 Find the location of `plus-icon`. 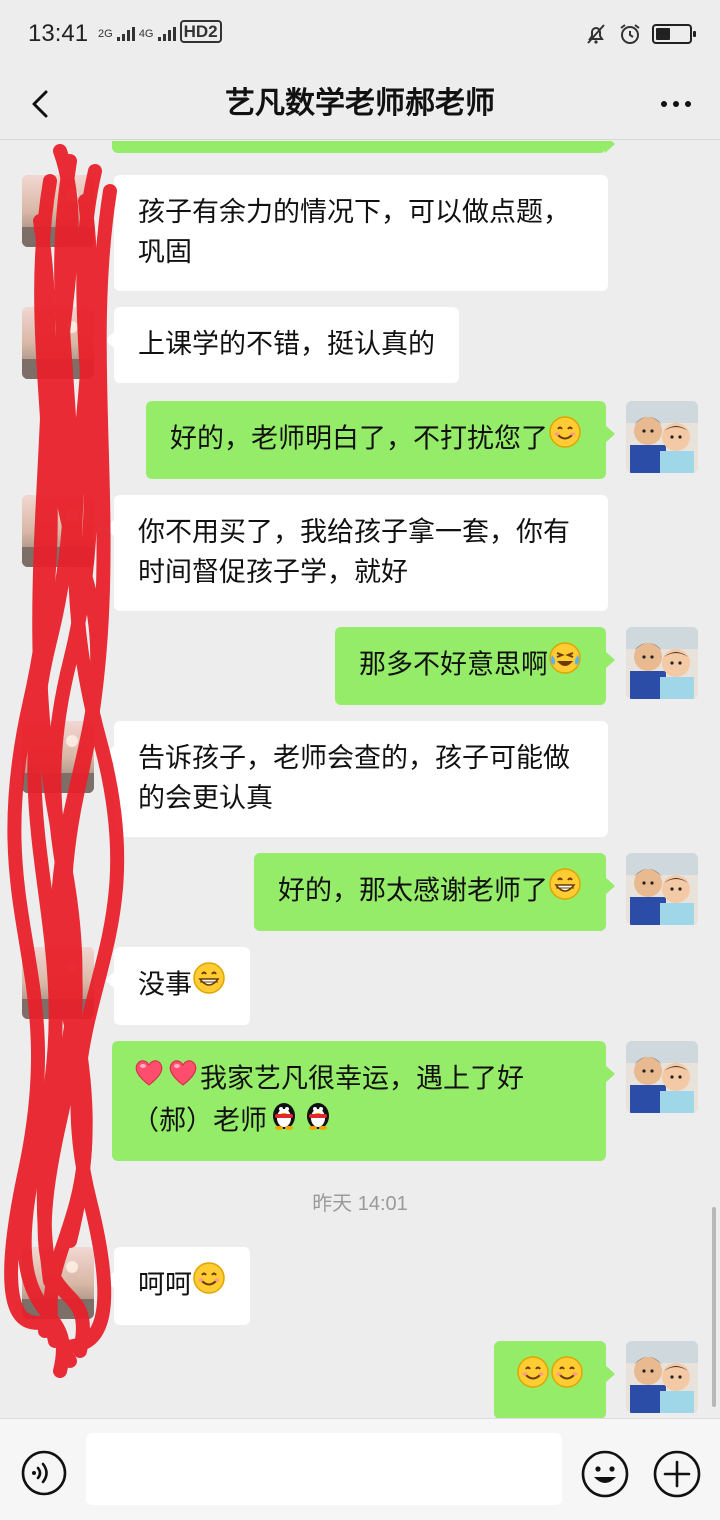

plus-icon is located at coordinates (677, 1474).